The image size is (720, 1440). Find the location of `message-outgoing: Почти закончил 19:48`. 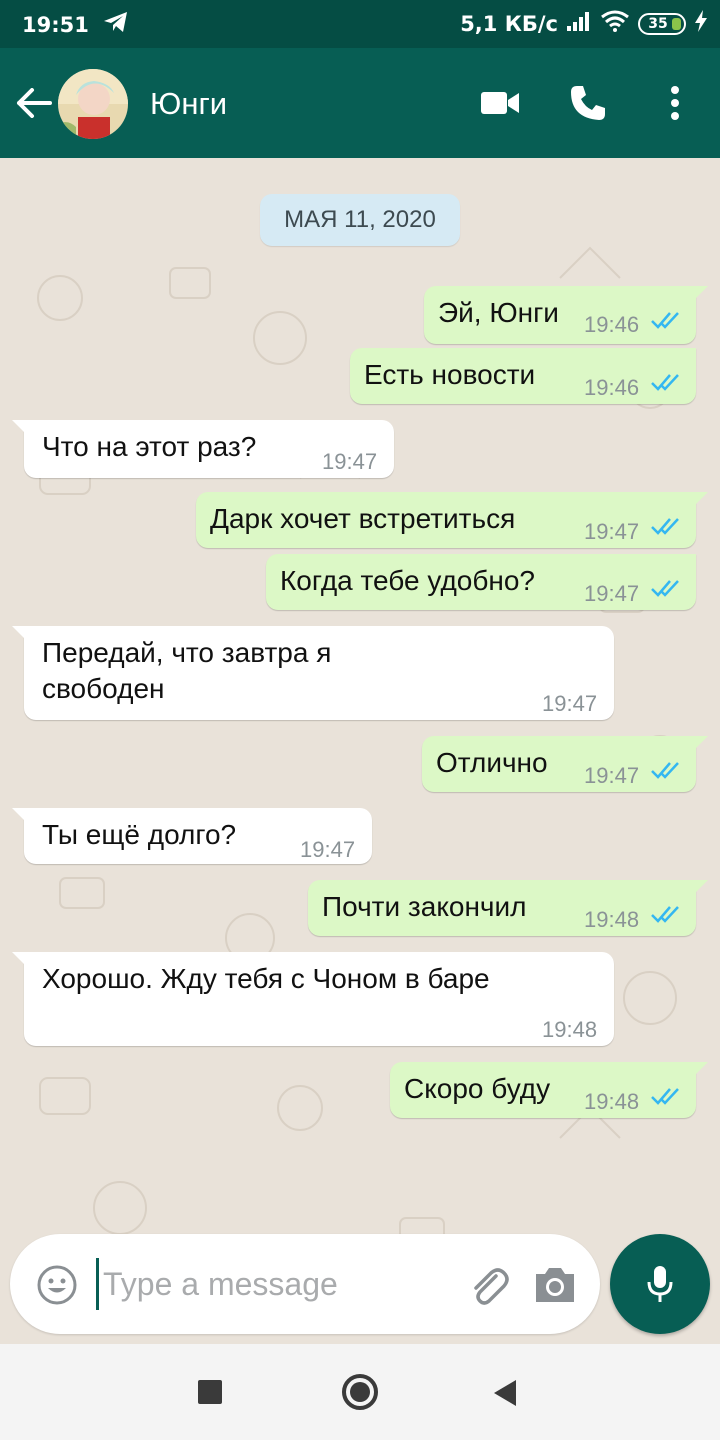

message-outgoing: Почти закончил 19:48 is located at coordinates (508, 908).